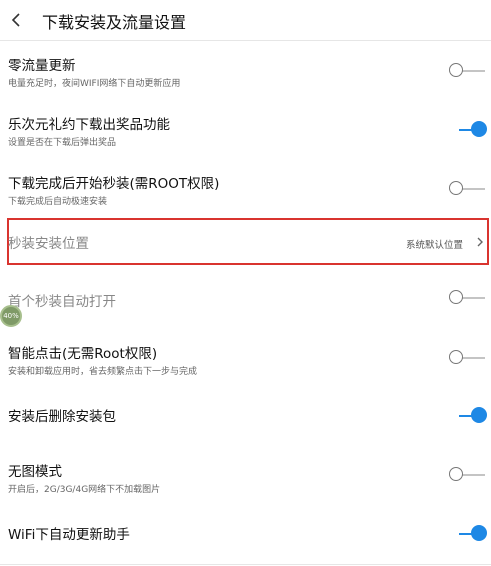 Image resolution: width=491 pixels, height=566 pixels. Describe the element at coordinates (103, 372) in the screenshot. I see `setting-description: 安装和卸载应用时，省去频繁点击下一步与完成` at that location.